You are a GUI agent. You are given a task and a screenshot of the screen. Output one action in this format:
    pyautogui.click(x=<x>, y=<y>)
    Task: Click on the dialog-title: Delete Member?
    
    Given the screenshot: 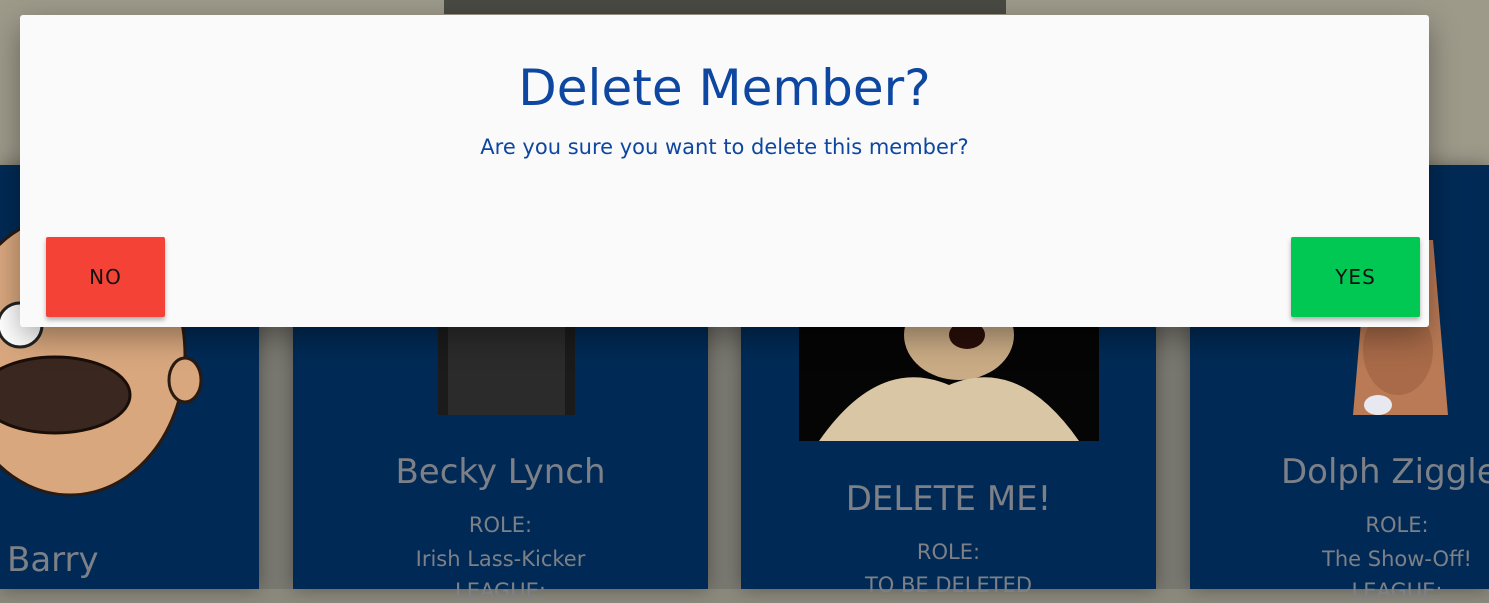 What is the action you would take?
    pyautogui.click(x=724, y=88)
    